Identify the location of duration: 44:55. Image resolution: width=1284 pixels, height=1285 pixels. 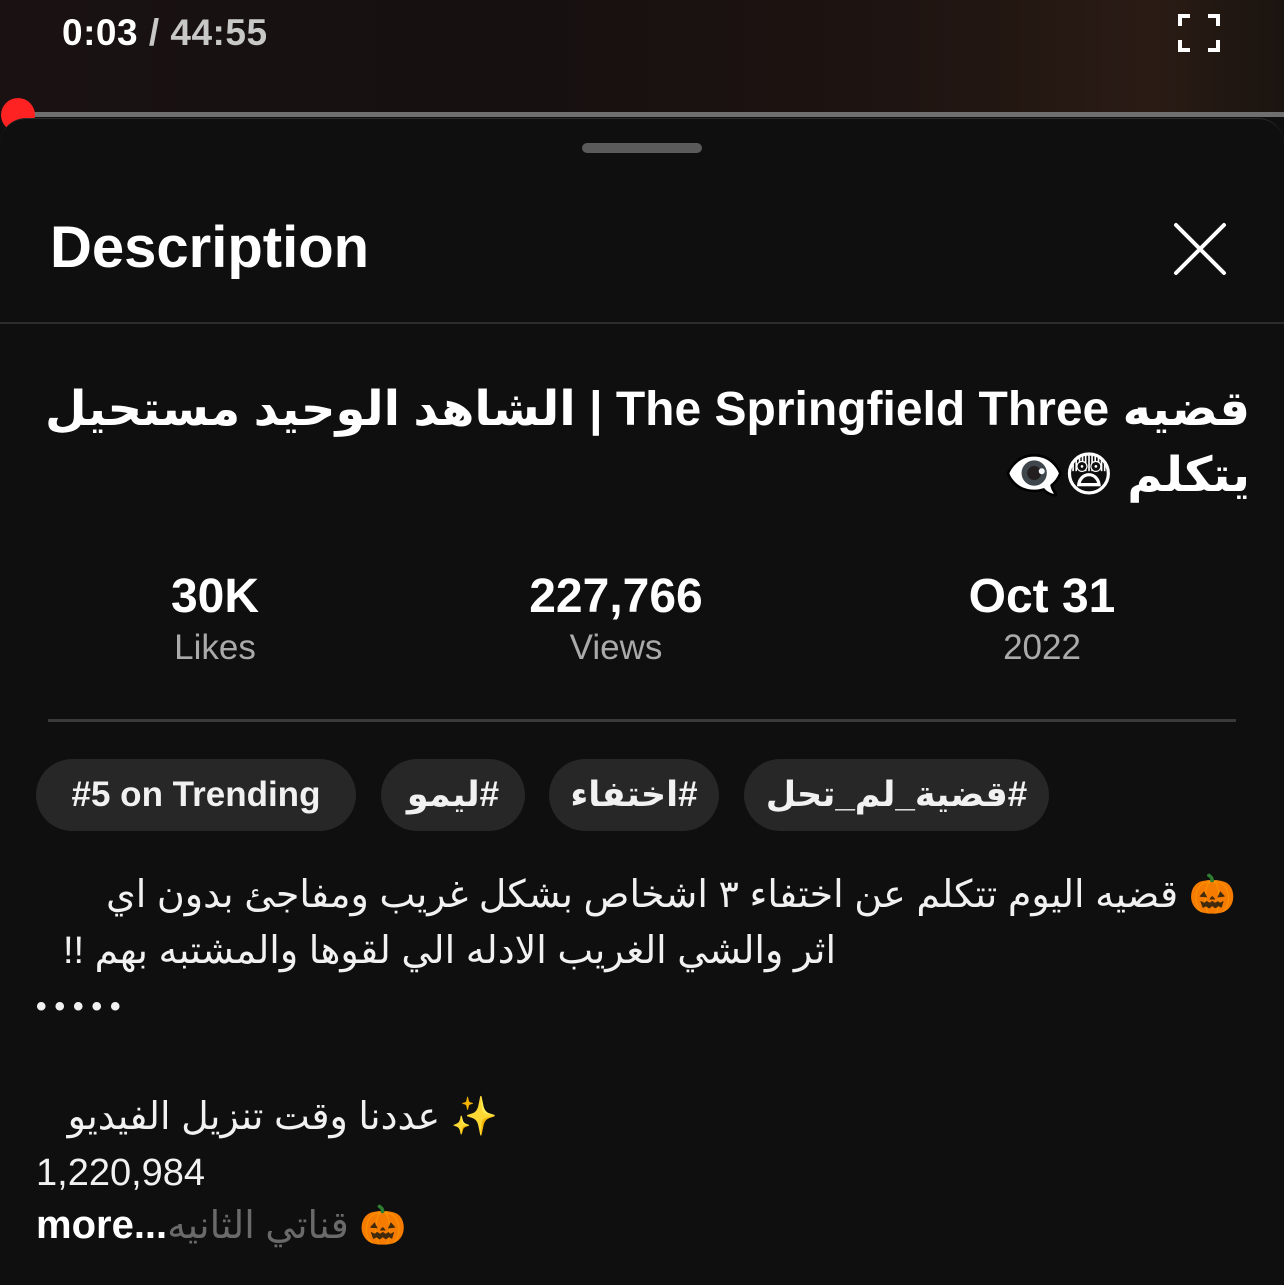
(219, 32).